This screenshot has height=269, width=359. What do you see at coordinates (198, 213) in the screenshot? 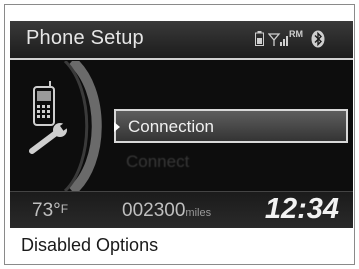
I see `odometer-unit: miles` at bounding box center [198, 213].